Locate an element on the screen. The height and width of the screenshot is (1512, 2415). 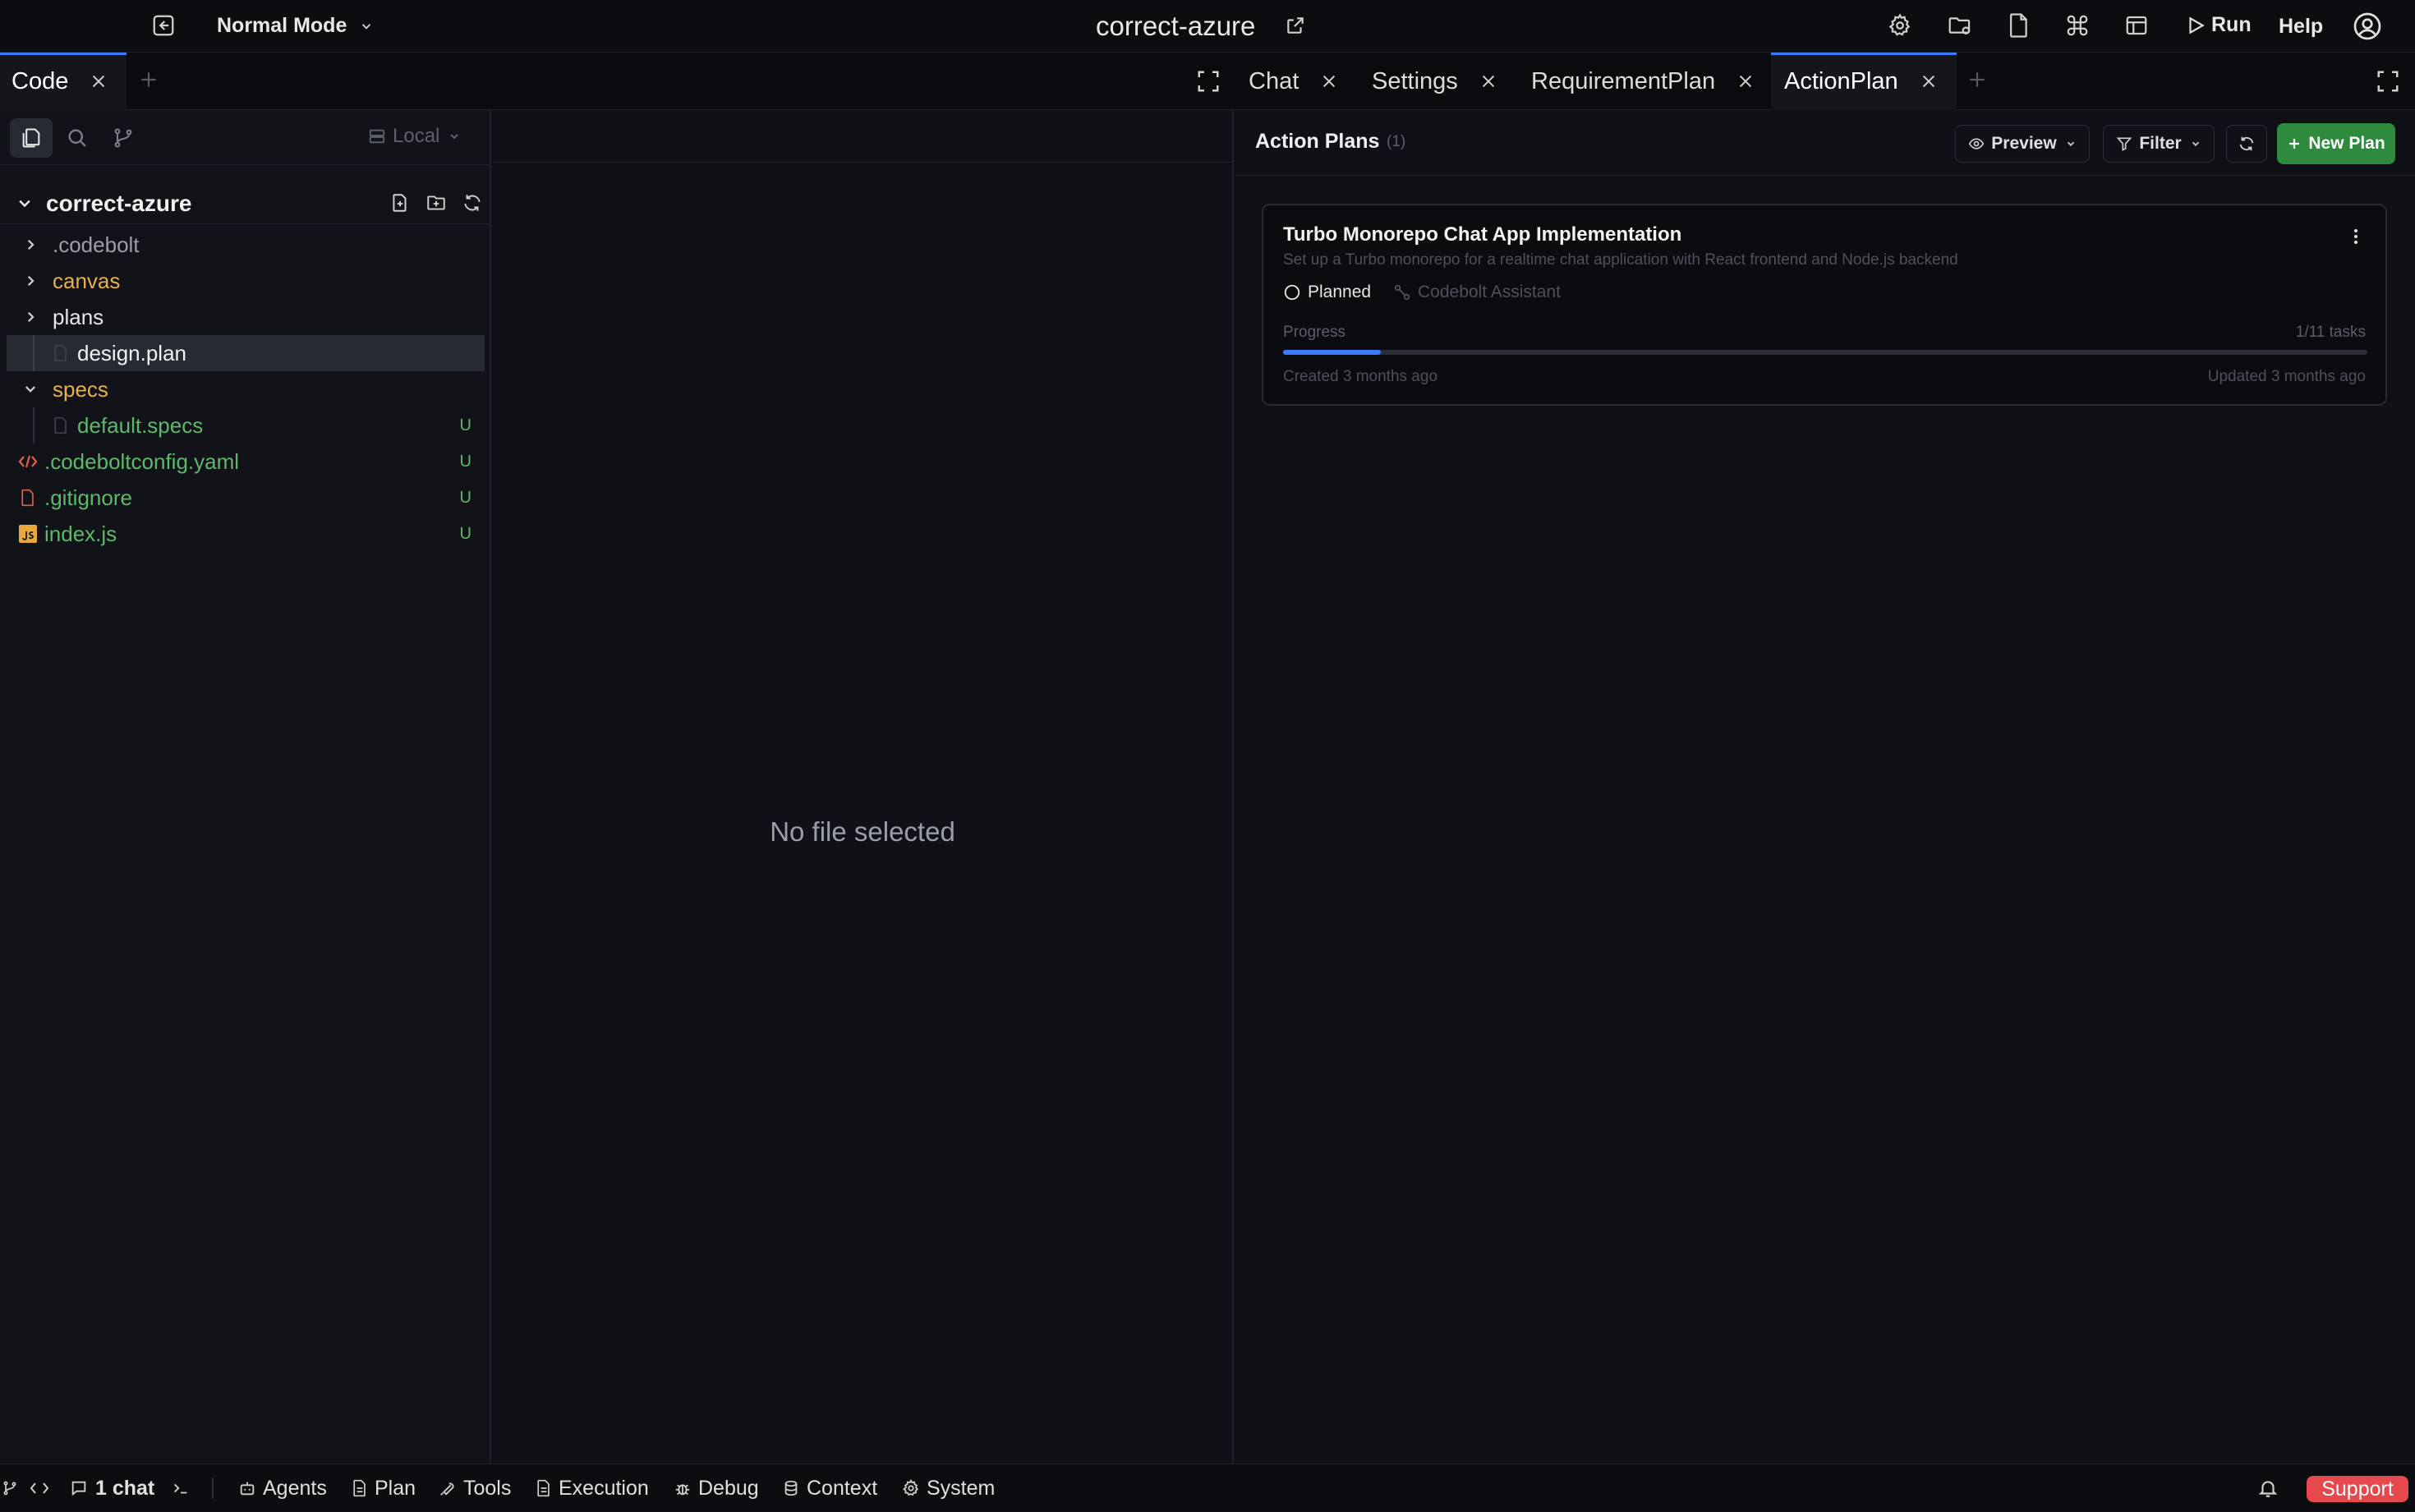
context-label: Context is located at coordinates (842, 1488).